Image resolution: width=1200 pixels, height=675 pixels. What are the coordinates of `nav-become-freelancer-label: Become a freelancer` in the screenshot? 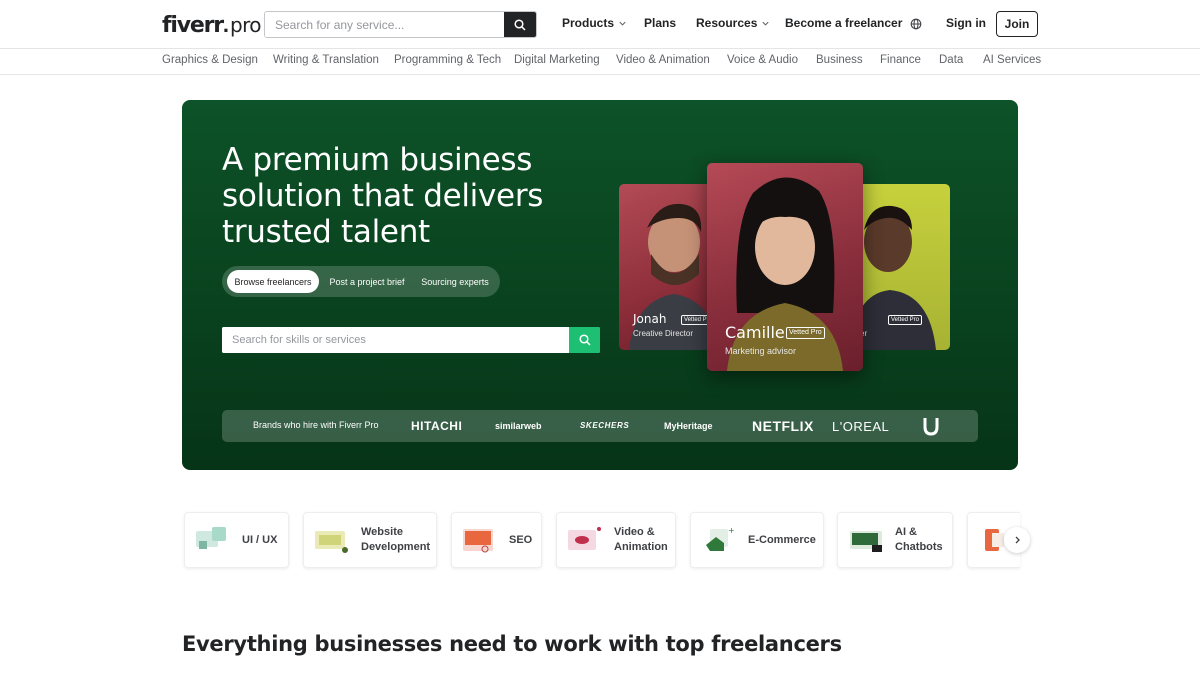 It's located at (844, 23).